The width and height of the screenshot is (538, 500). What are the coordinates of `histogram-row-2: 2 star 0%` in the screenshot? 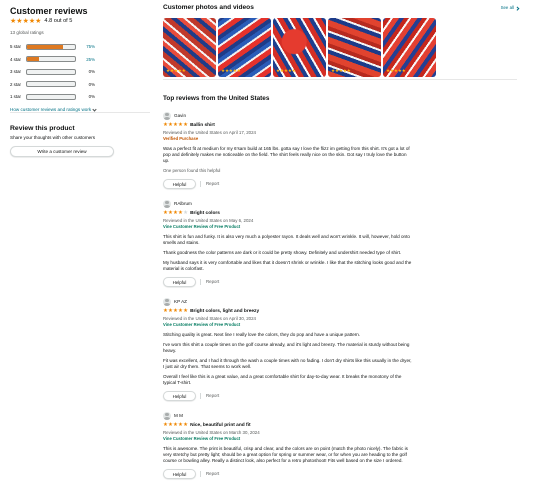 It's located at (66, 84).